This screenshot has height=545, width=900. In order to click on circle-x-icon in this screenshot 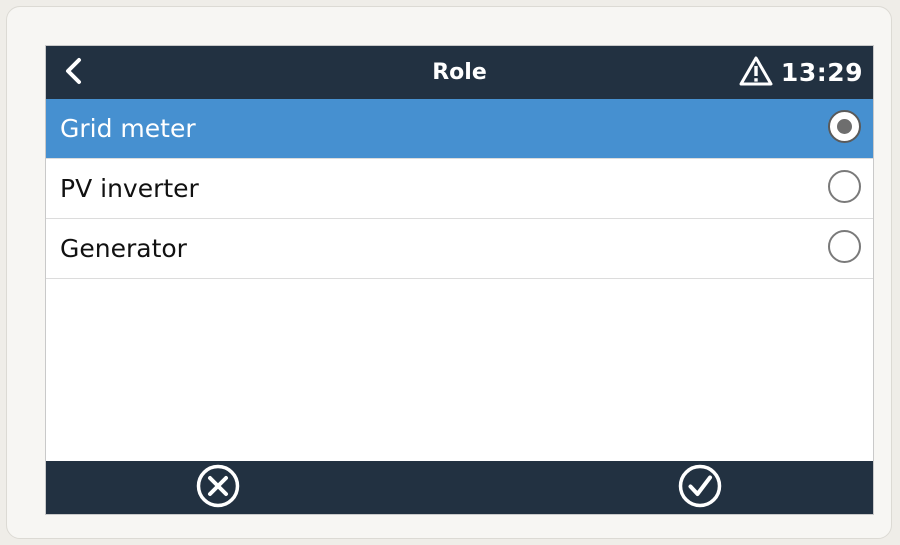, I will do `click(218, 488)`.